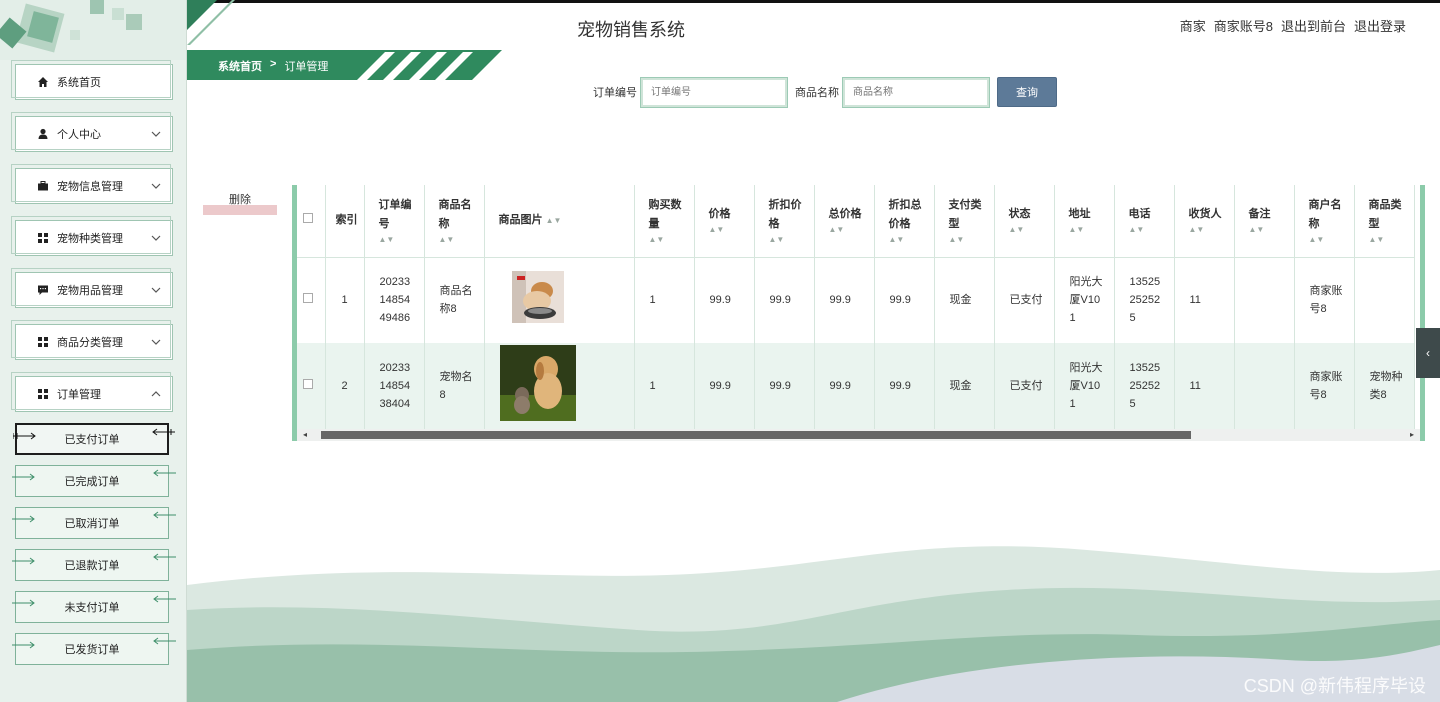 This screenshot has height=702, width=1440. I want to click on submenu-completed-orders: 已完成订单, so click(94, 481).